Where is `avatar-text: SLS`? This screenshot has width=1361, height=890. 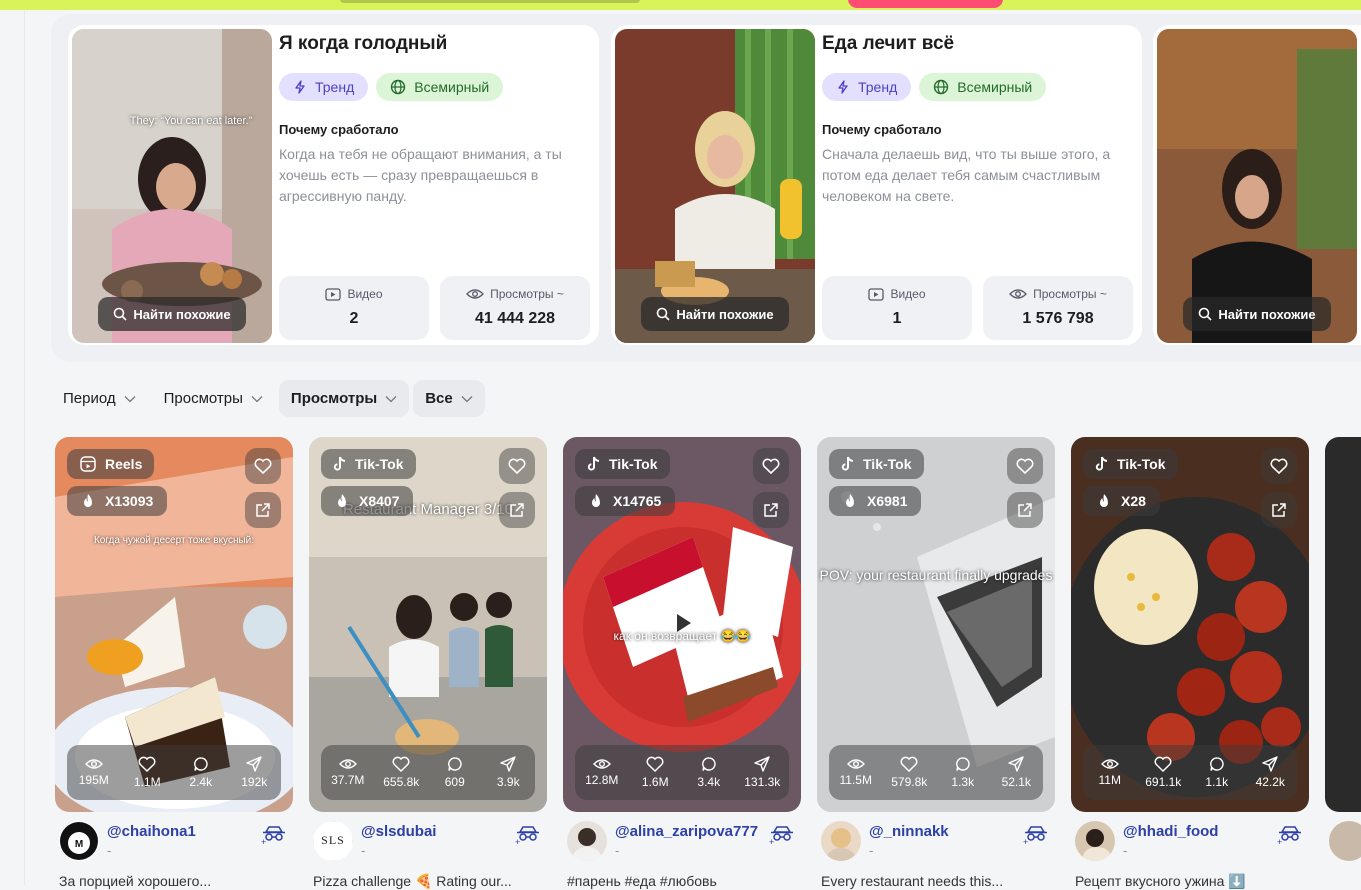 avatar-text: SLS is located at coordinates (333, 840).